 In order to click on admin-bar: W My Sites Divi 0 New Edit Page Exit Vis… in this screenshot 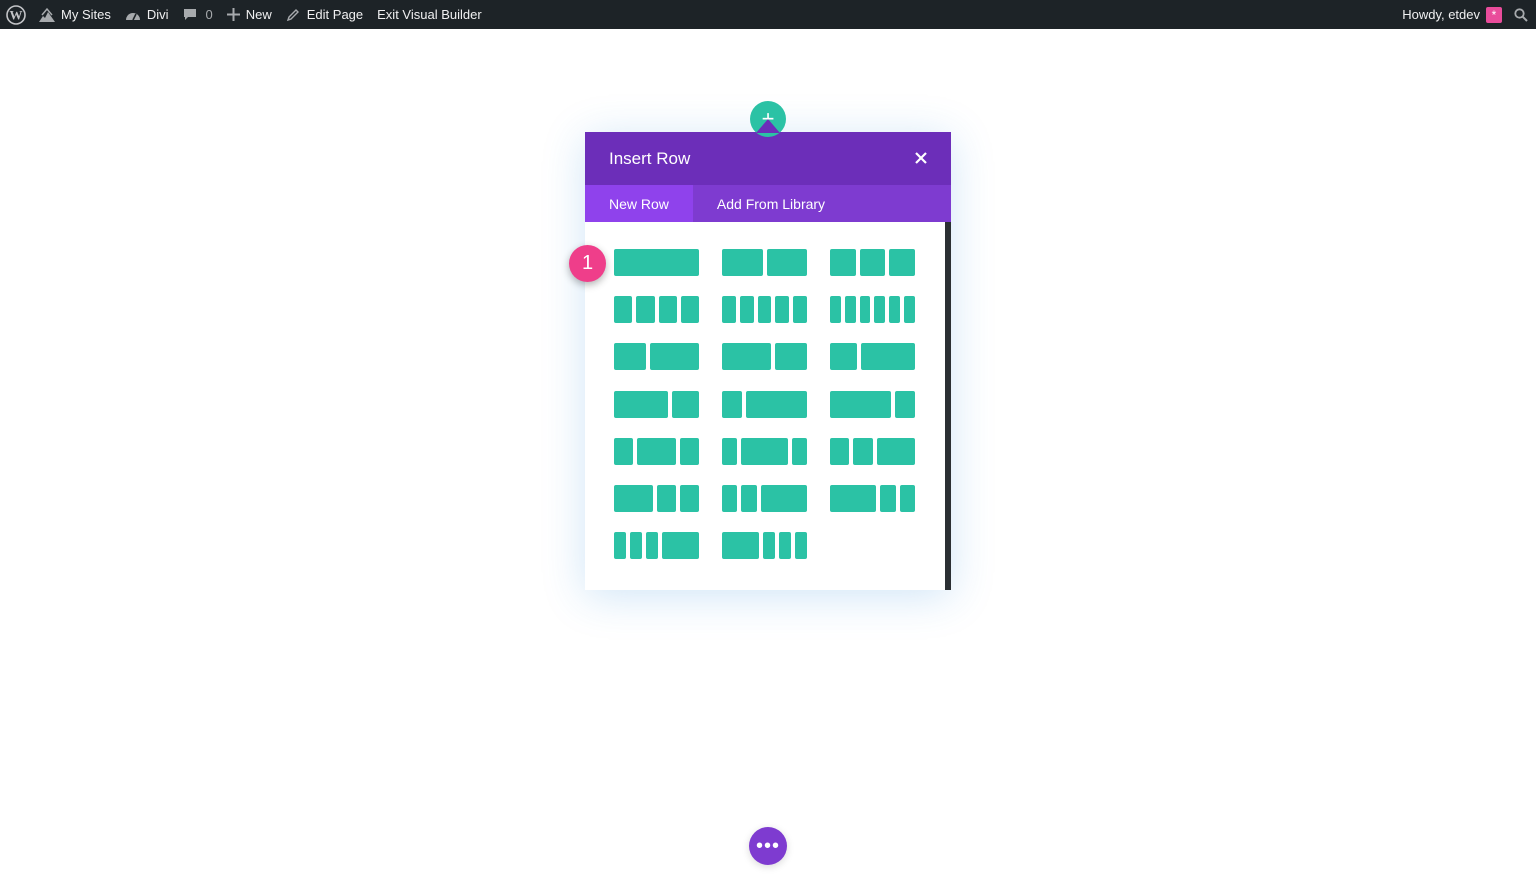, I will do `click(768, 14)`.